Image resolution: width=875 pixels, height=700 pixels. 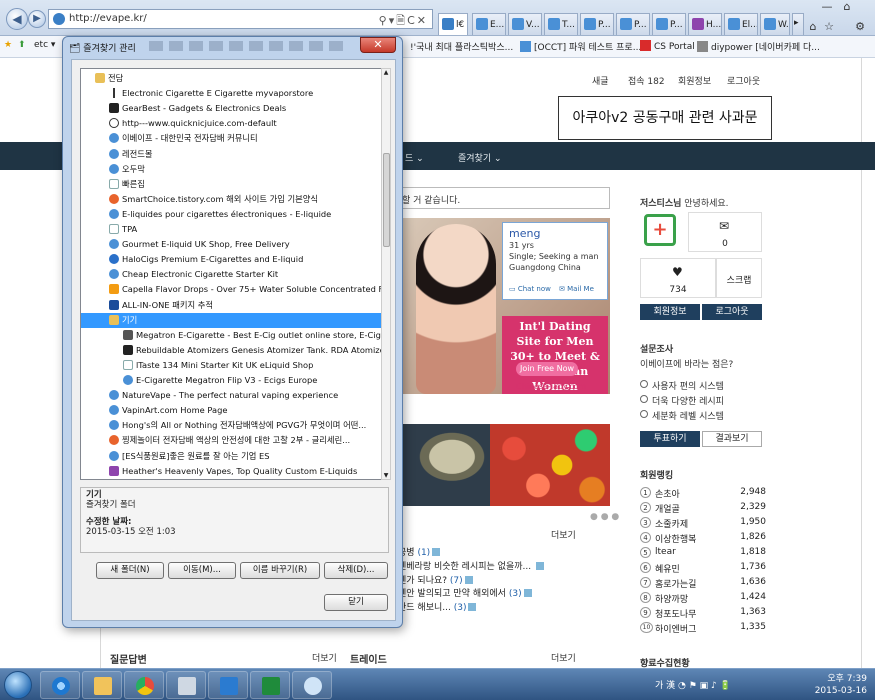 I want to click on rank-row: 1 손초아 2,948, so click(x=703, y=493).